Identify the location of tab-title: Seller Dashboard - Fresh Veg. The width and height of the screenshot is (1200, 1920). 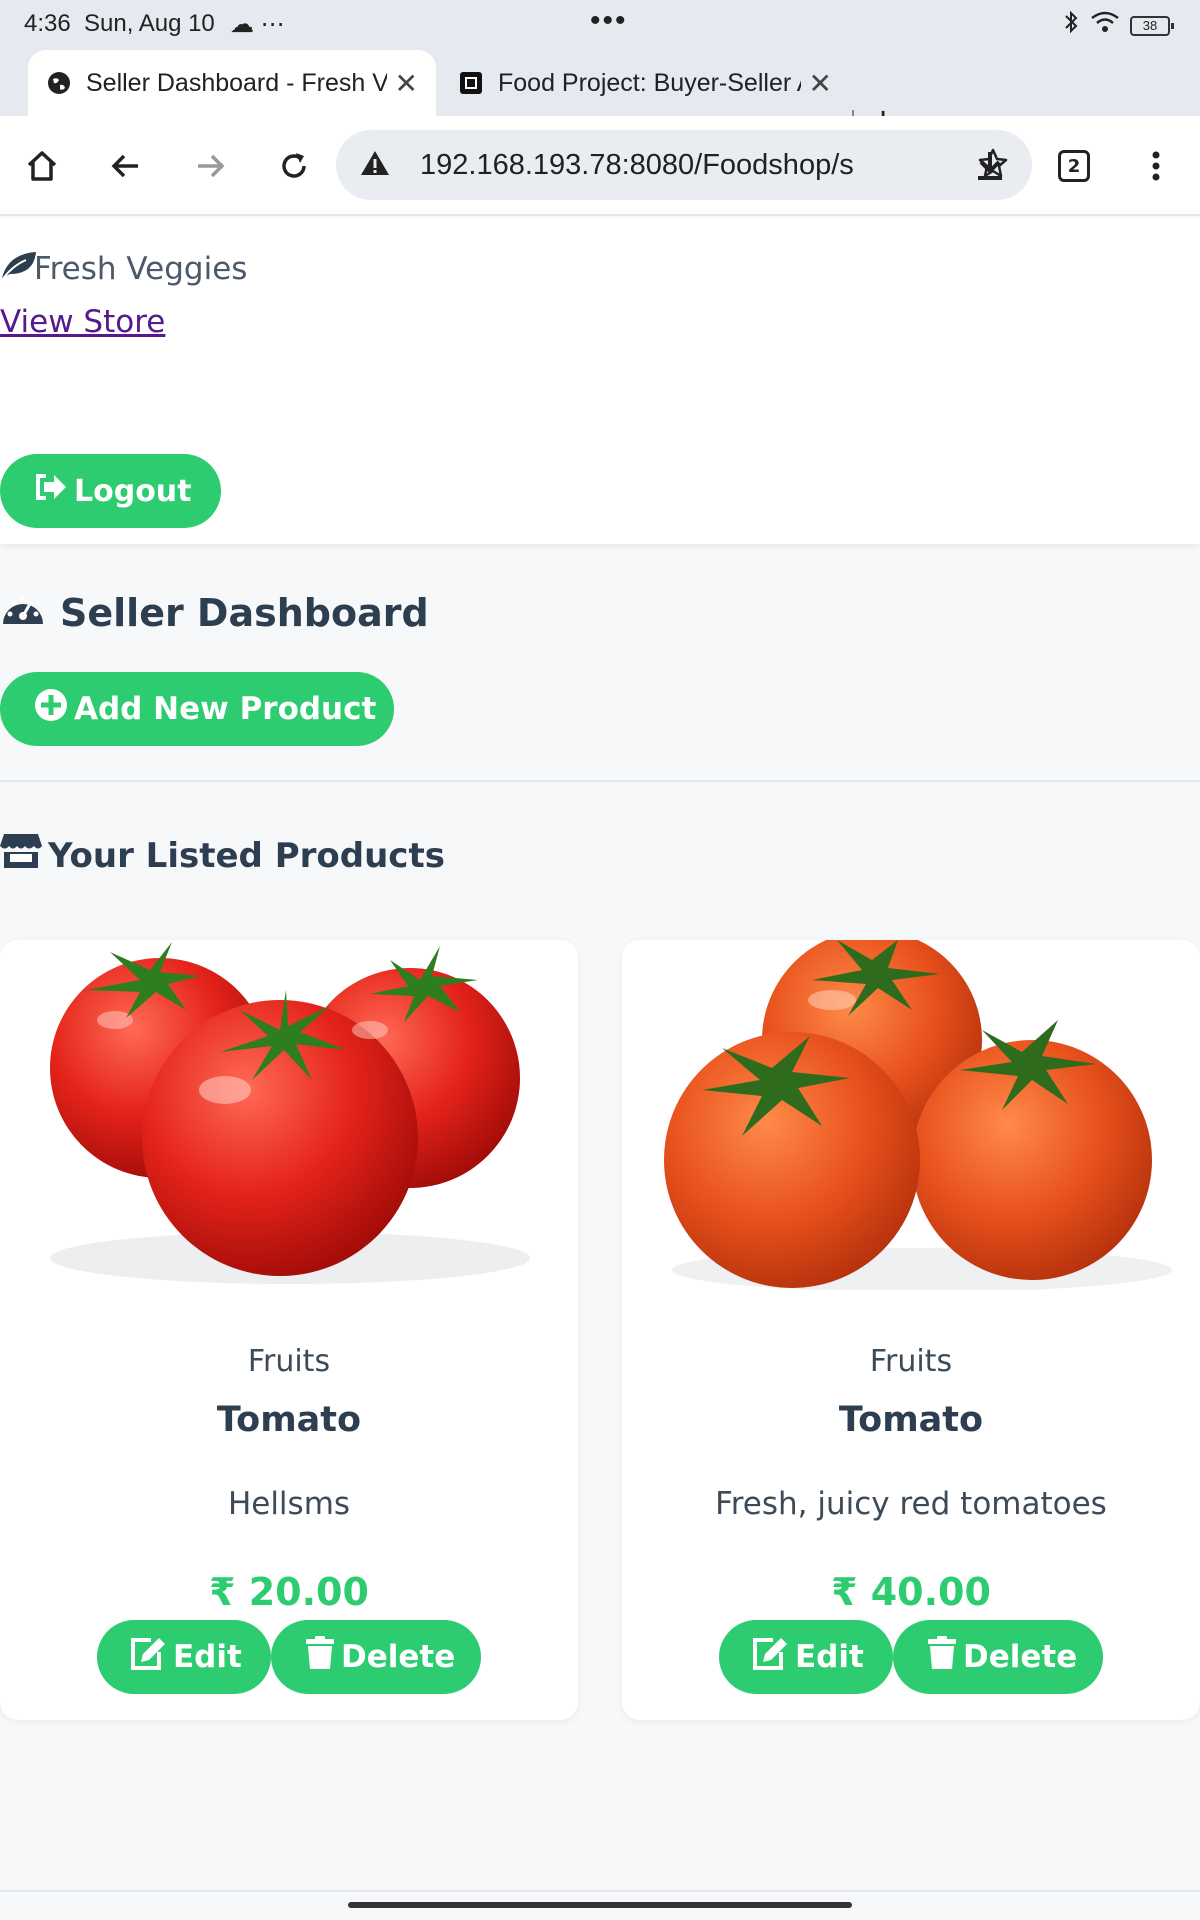
(236, 82).